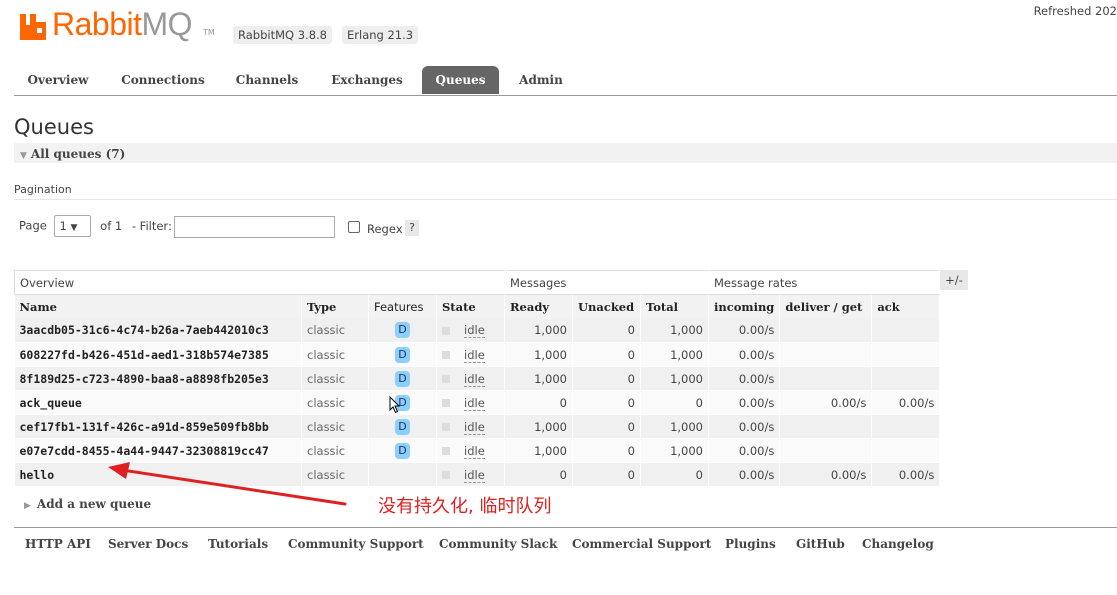  What do you see at coordinates (282, 35) in the screenshot?
I see `rabbitmq-version-badge: RabbitMQ 3.8.8` at bounding box center [282, 35].